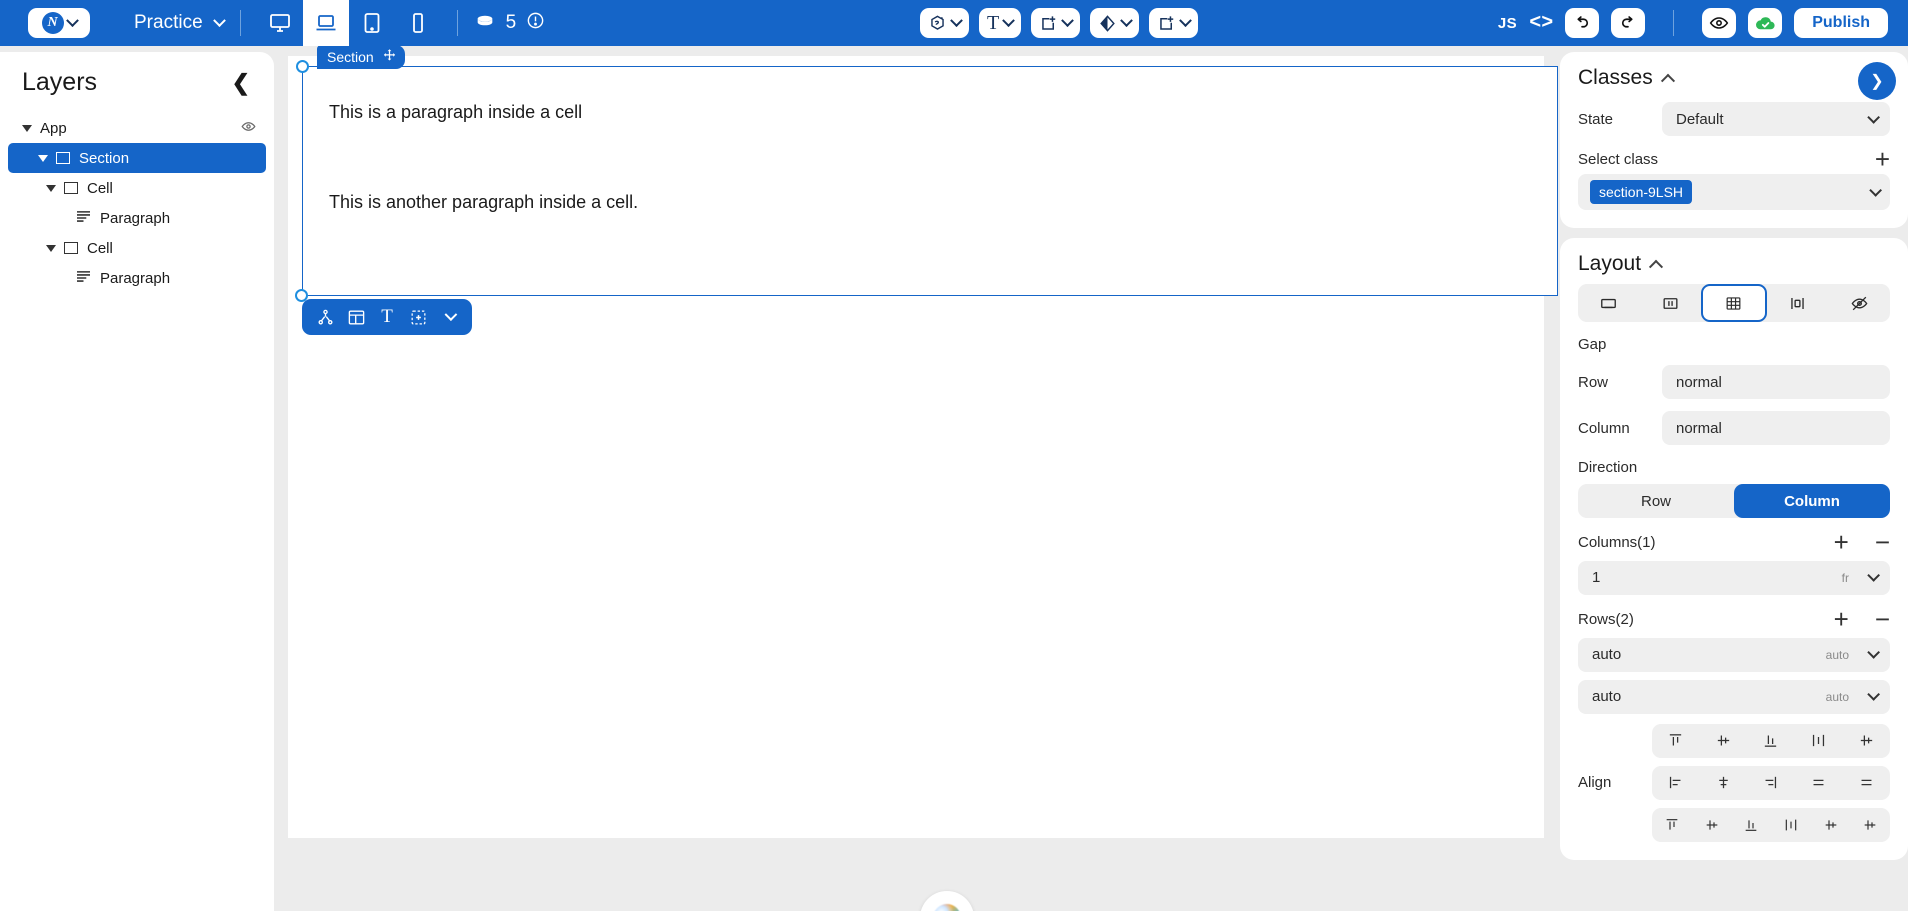 This screenshot has width=1908, height=911. What do you see at coordinates (418, 23) in the screenshot?
I see `device-mobile-button` at bounding box center [418, 23].